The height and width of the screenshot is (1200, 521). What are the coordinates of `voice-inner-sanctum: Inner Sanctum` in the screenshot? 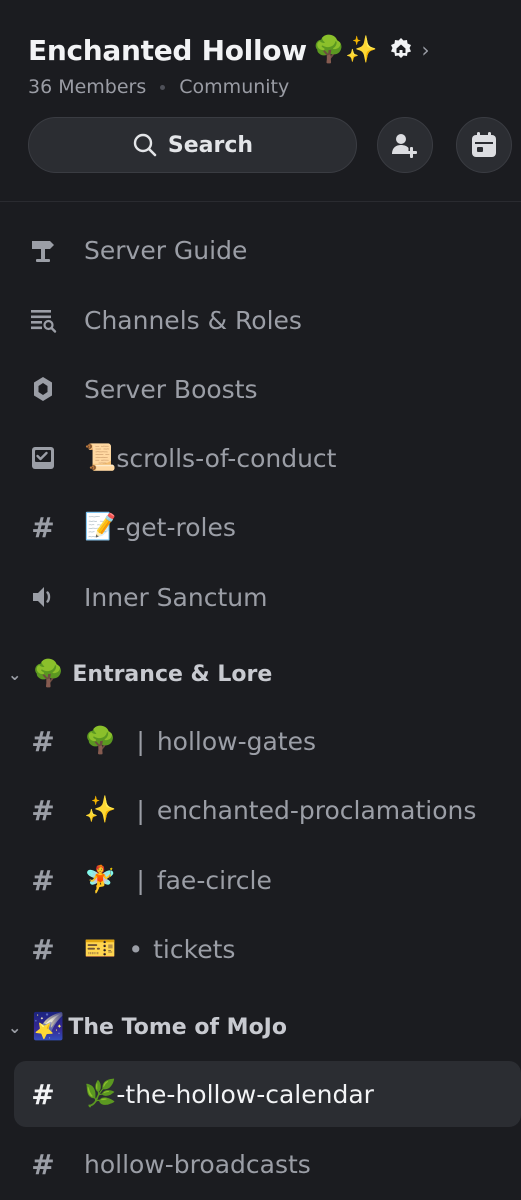 It's located at (267, 597).